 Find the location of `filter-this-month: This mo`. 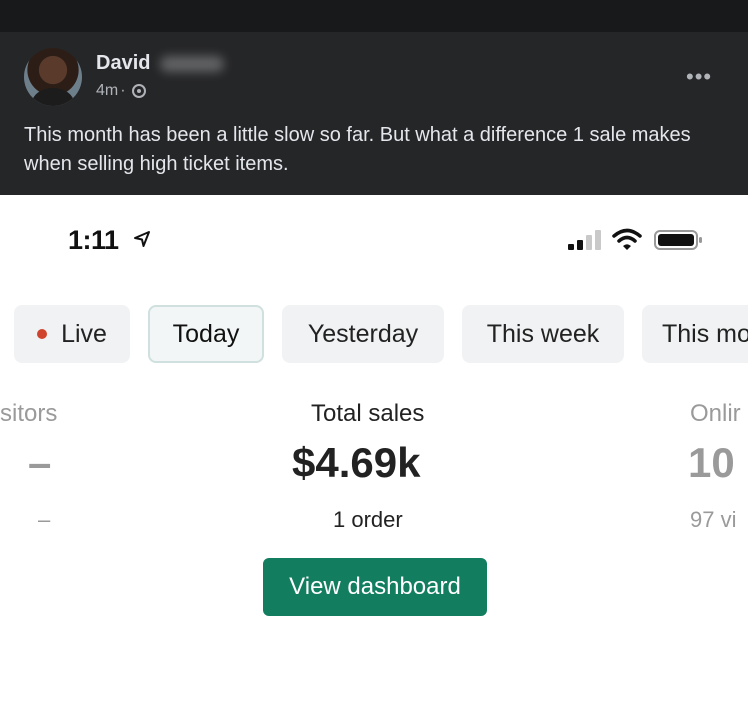

filter-this-month: This mo is located at coordinates (695, 334).